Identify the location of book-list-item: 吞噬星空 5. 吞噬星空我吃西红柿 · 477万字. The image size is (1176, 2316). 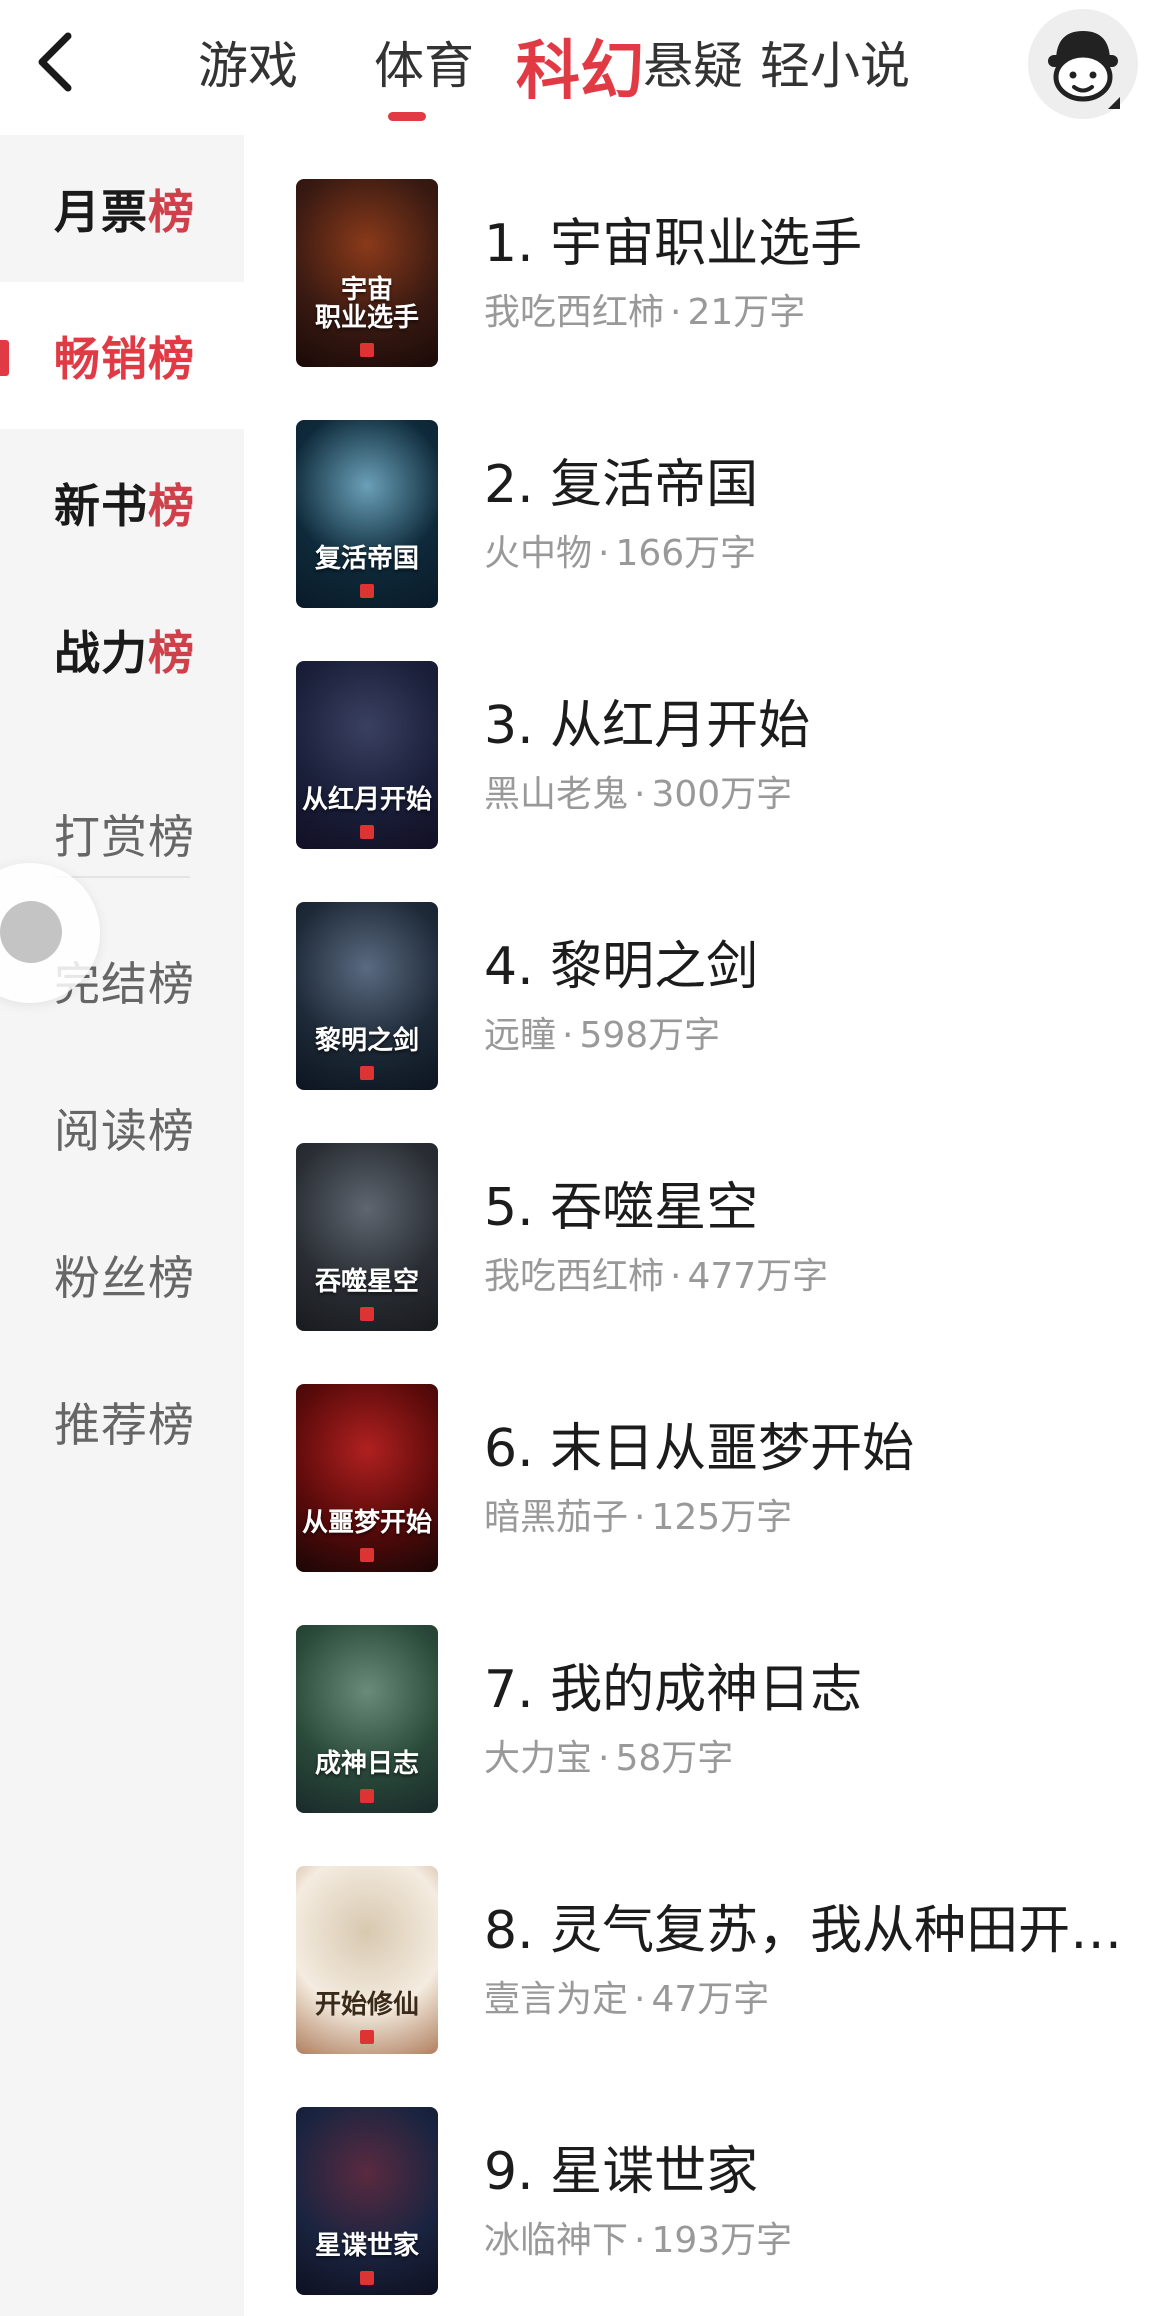
(710, 1220).